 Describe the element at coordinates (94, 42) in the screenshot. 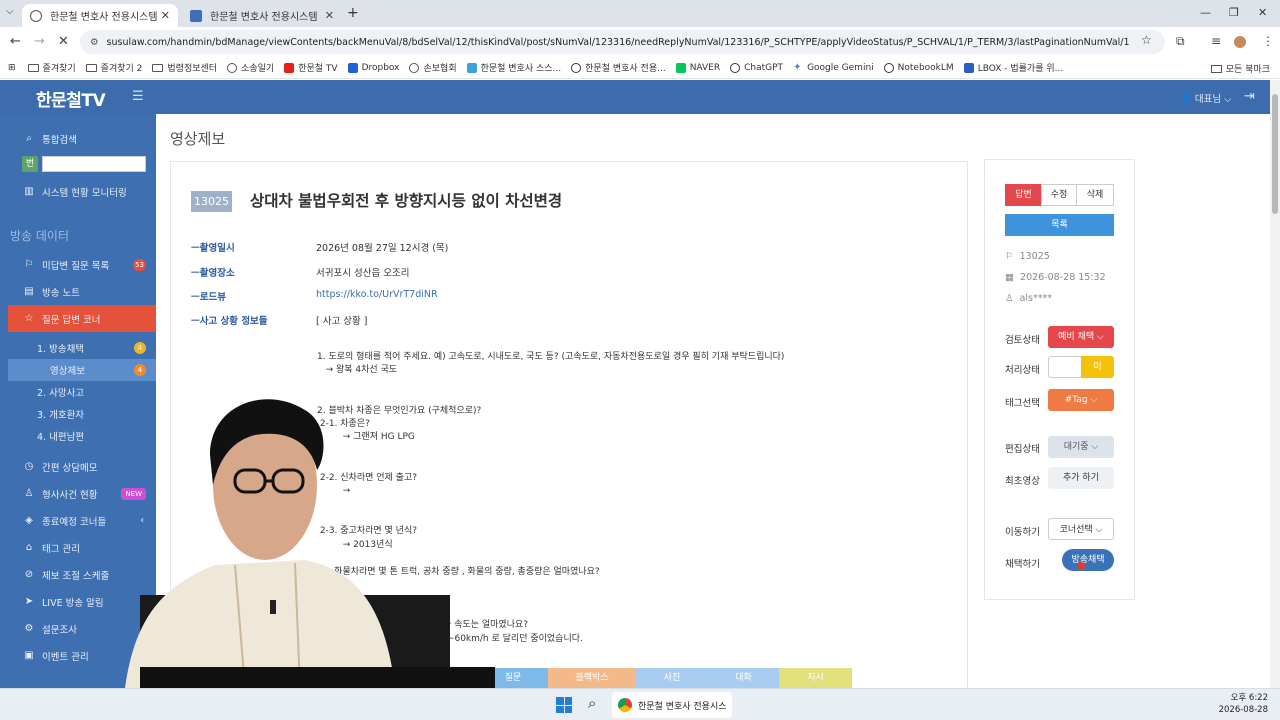

I see `site-info-icon: ⚙` at that location.